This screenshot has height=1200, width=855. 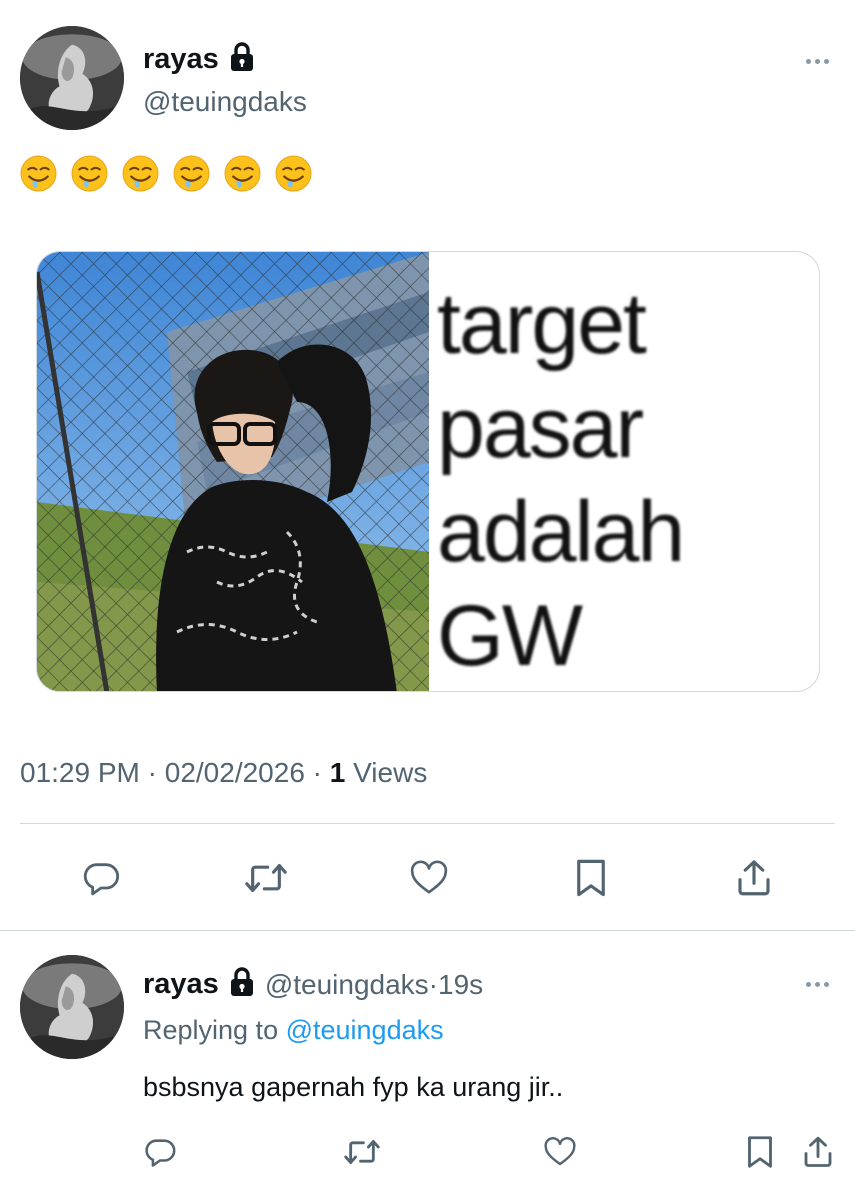 I want to click on reply-share-button, so click(x=818, y=1152).